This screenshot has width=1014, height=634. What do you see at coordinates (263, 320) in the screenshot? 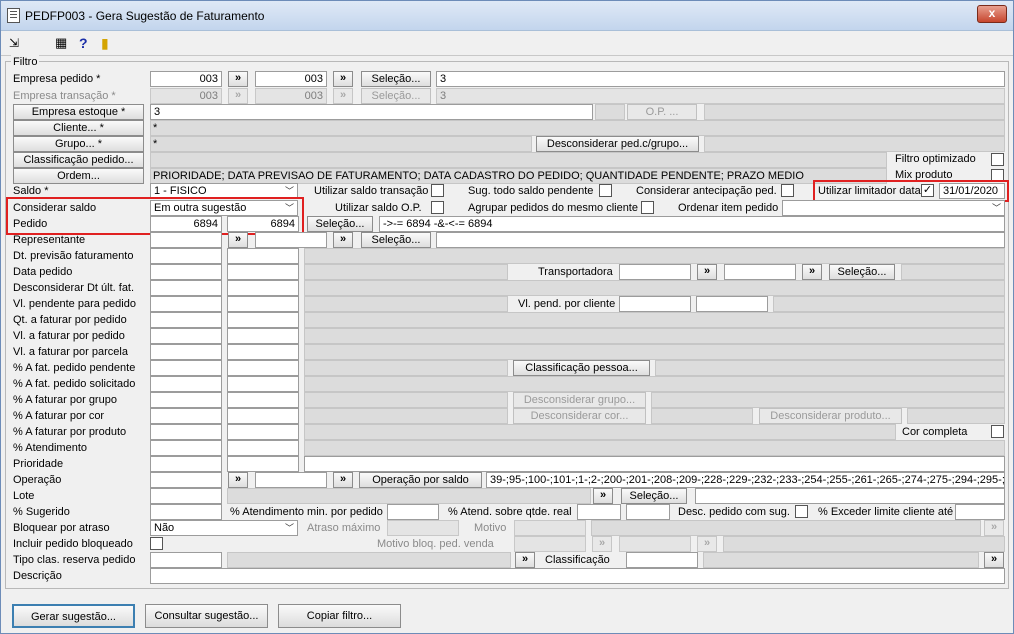
I see `qt-faturar-to` at bounding box center [263, 320].